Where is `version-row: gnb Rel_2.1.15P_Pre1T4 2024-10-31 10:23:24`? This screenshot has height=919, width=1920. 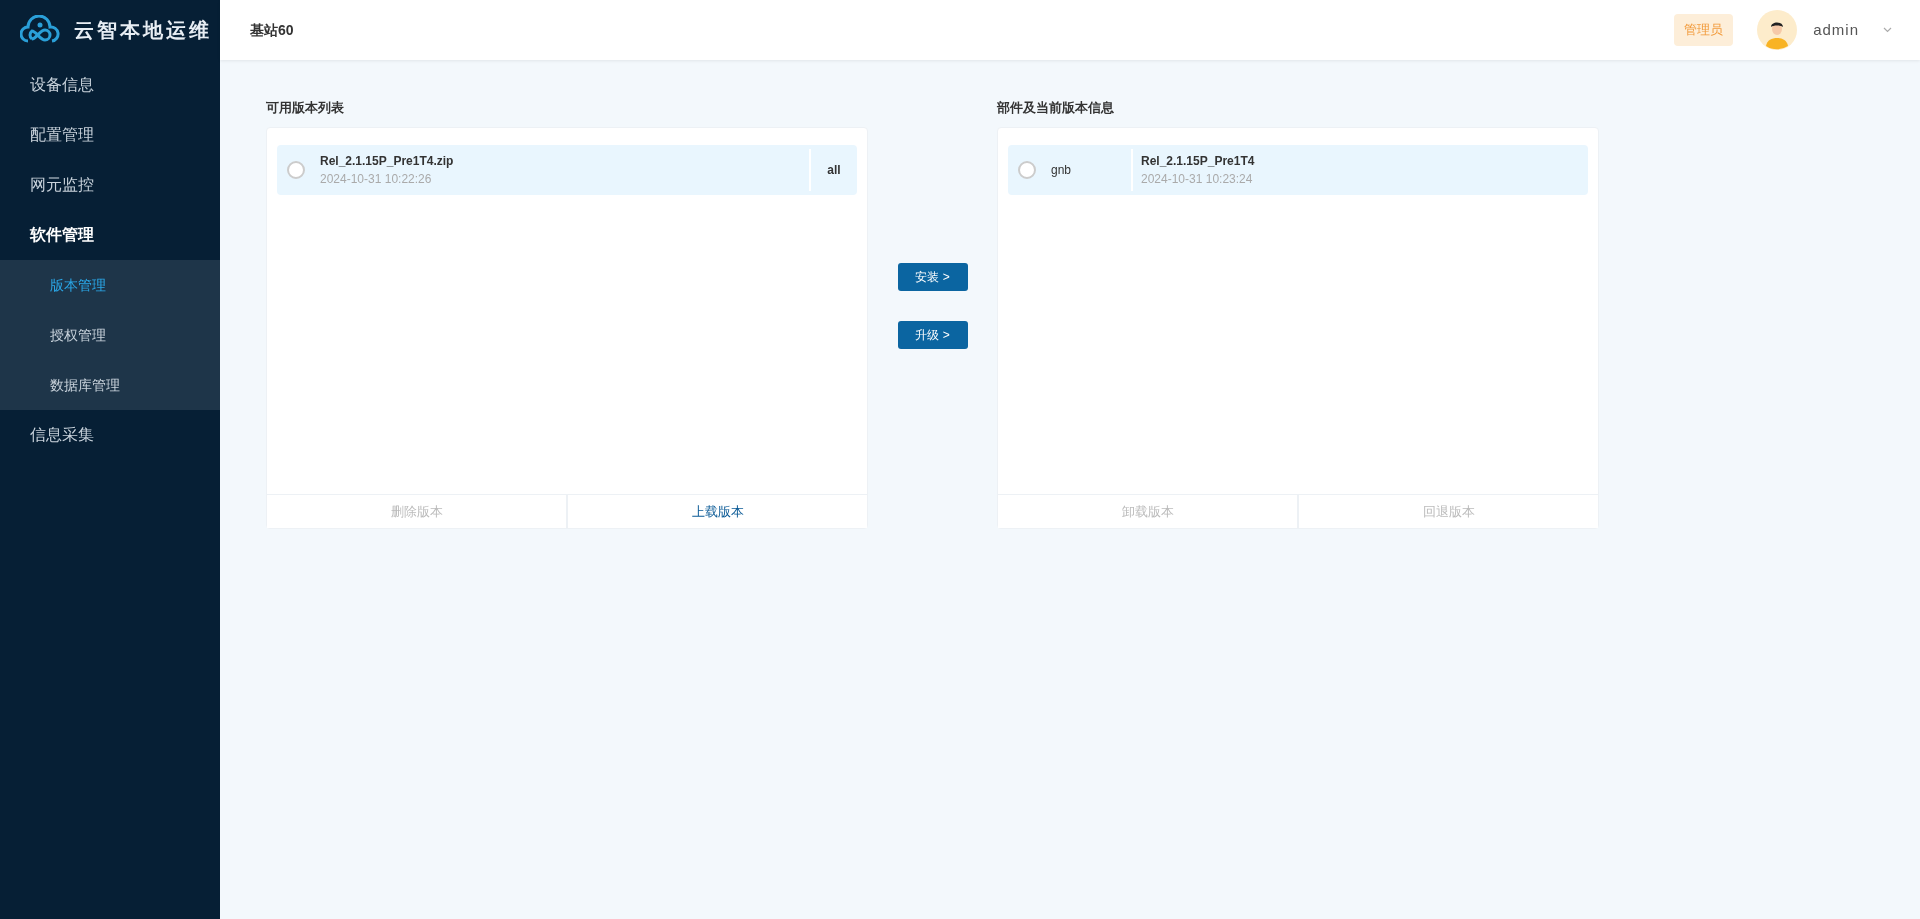 version-row: gnb Rel_2.1.15P_Pre1T4 2024-10-31 10:23:24 is located at coordinates (1298, 170).